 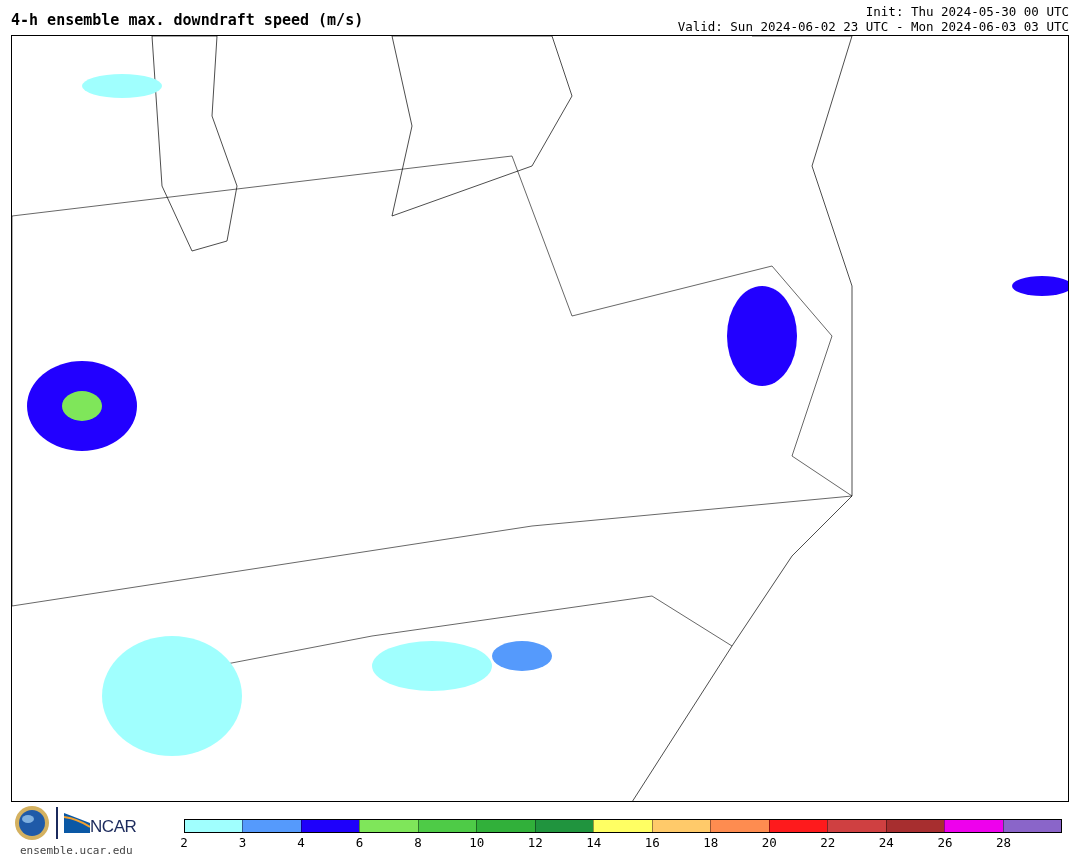 I want to click on swoosh-icon, so click(x=77, y=823).